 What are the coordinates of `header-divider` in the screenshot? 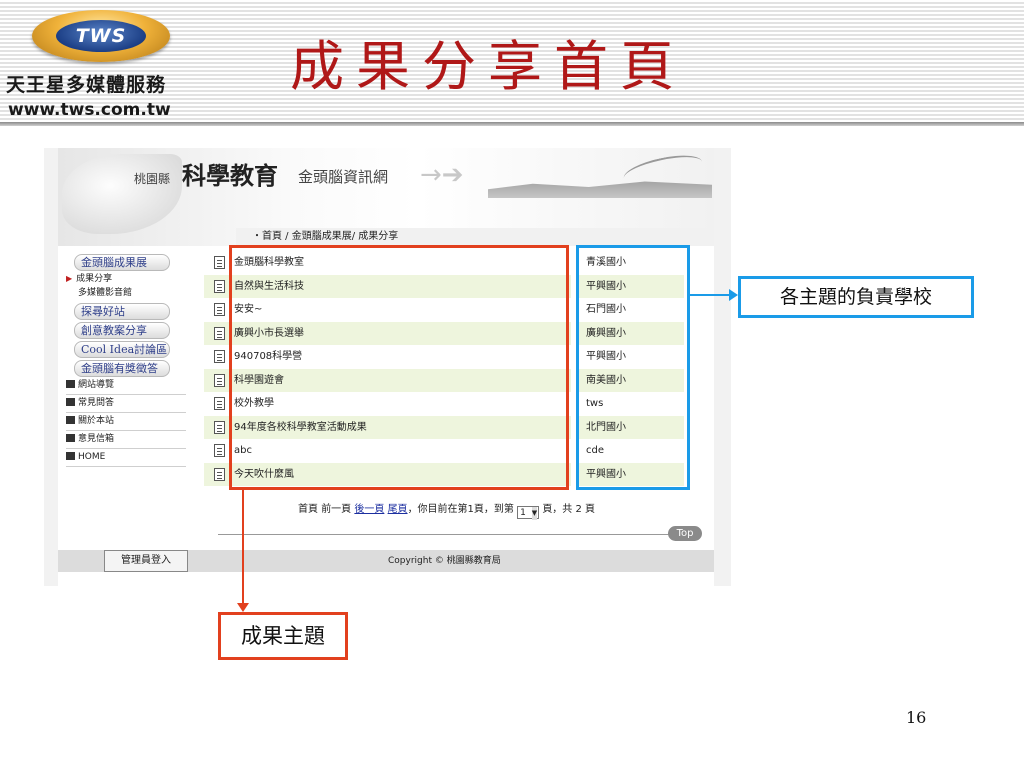 It's located at (512, 124).